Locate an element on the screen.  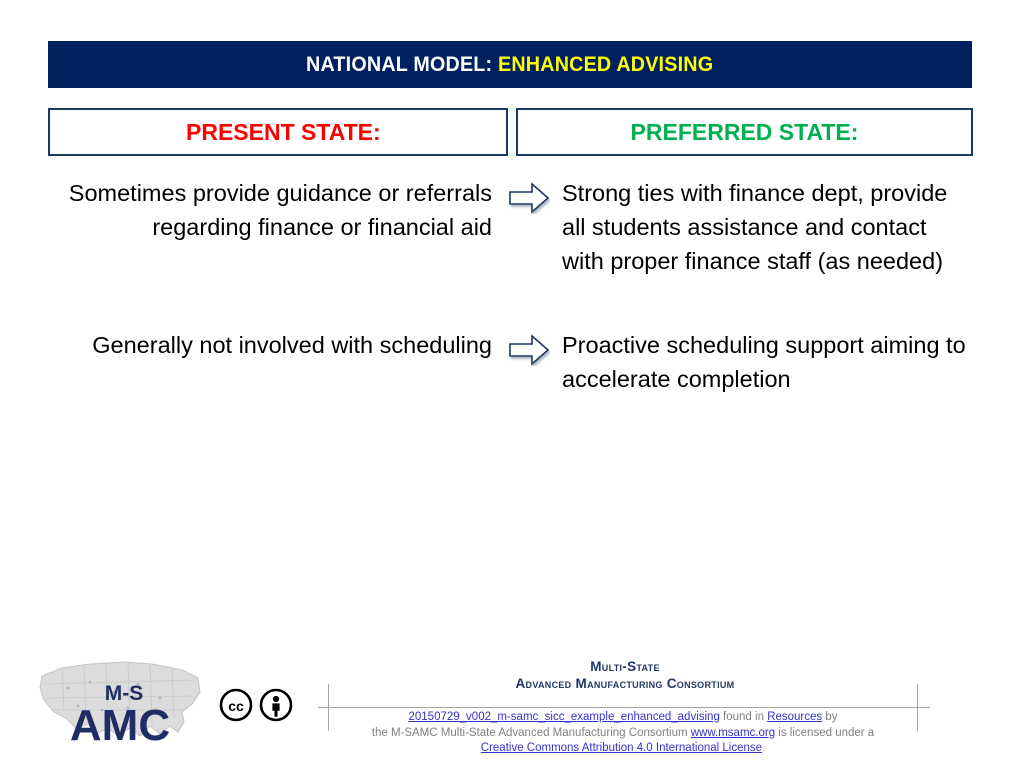
present-state-header-box: PRESENT STATE: is located at coordinates (278, 132).